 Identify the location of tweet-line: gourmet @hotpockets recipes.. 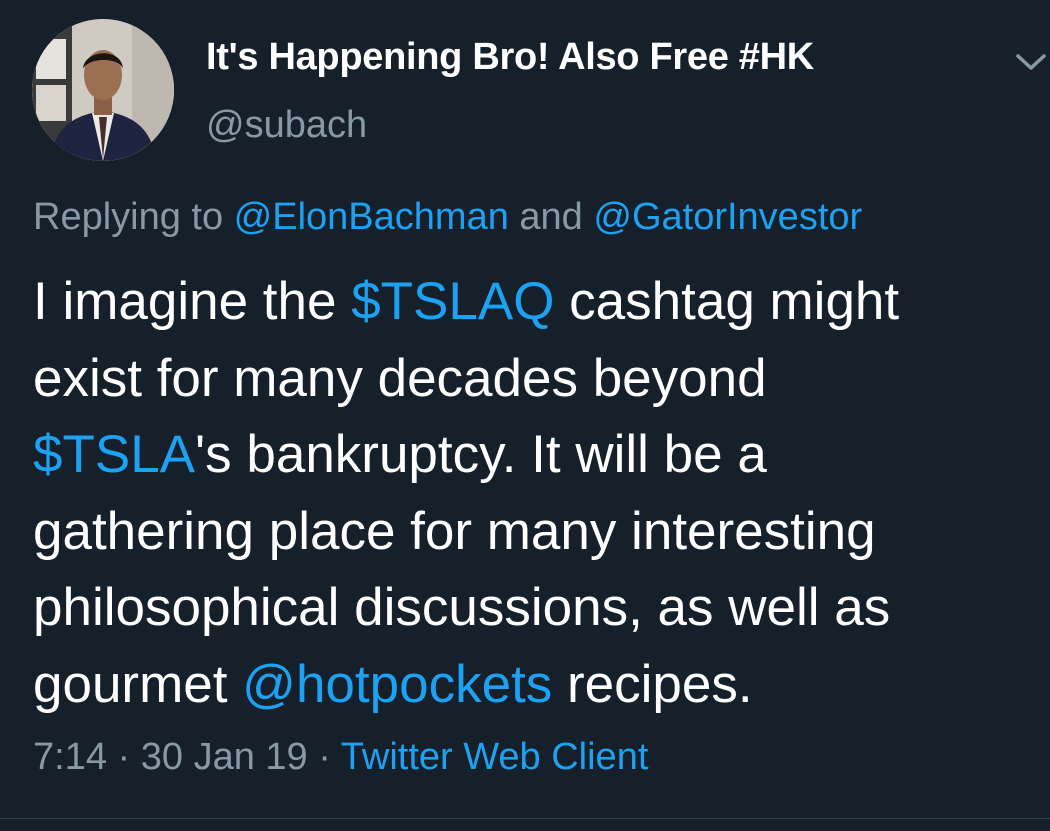
(538, 685).